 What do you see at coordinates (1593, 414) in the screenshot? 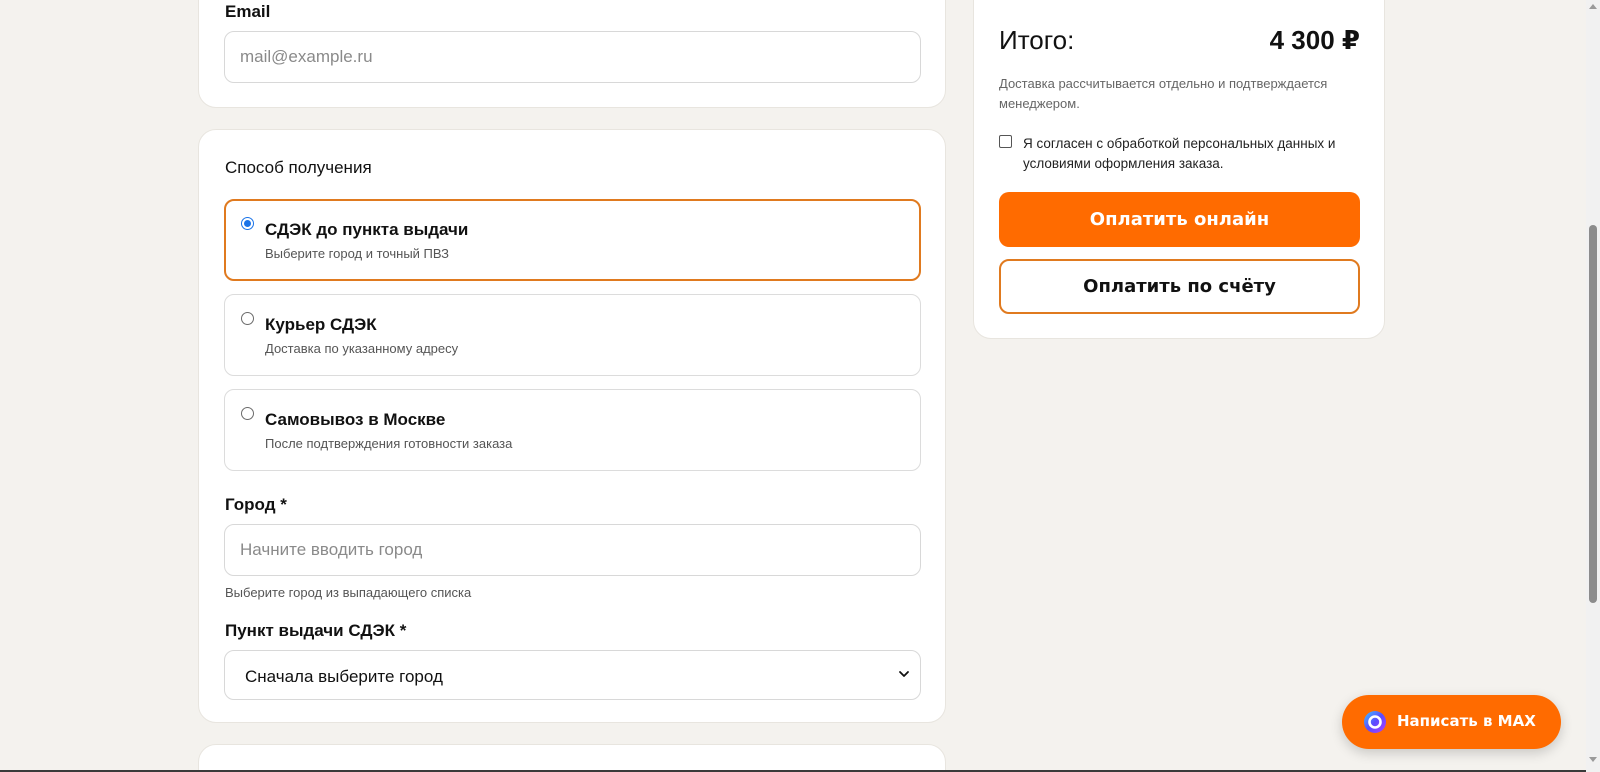
I see `scrollbar-thumb` at bounding box center [1593, 414].